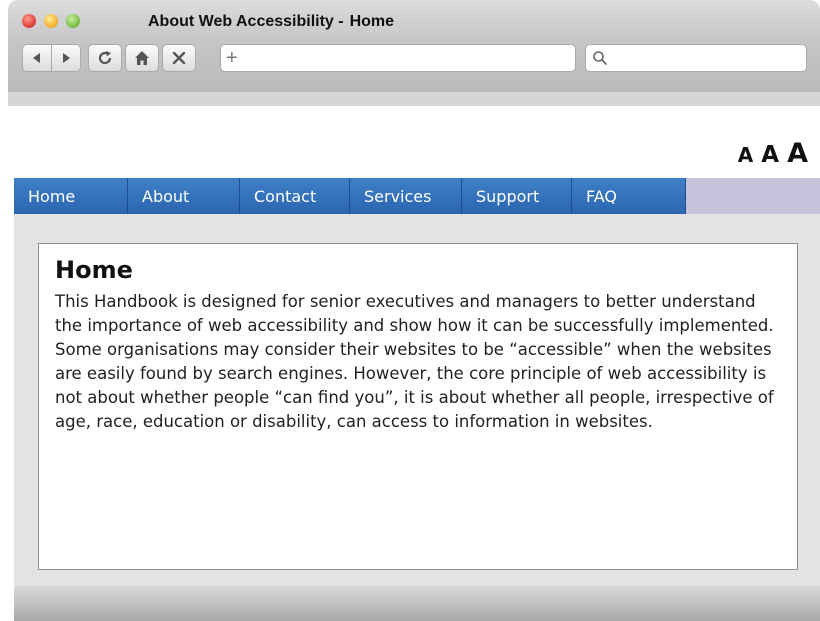 This screenshot has width=820, height=621. Describe the element at coordinates (417, 603) in the screenshot. I see `status-bar` at that location.